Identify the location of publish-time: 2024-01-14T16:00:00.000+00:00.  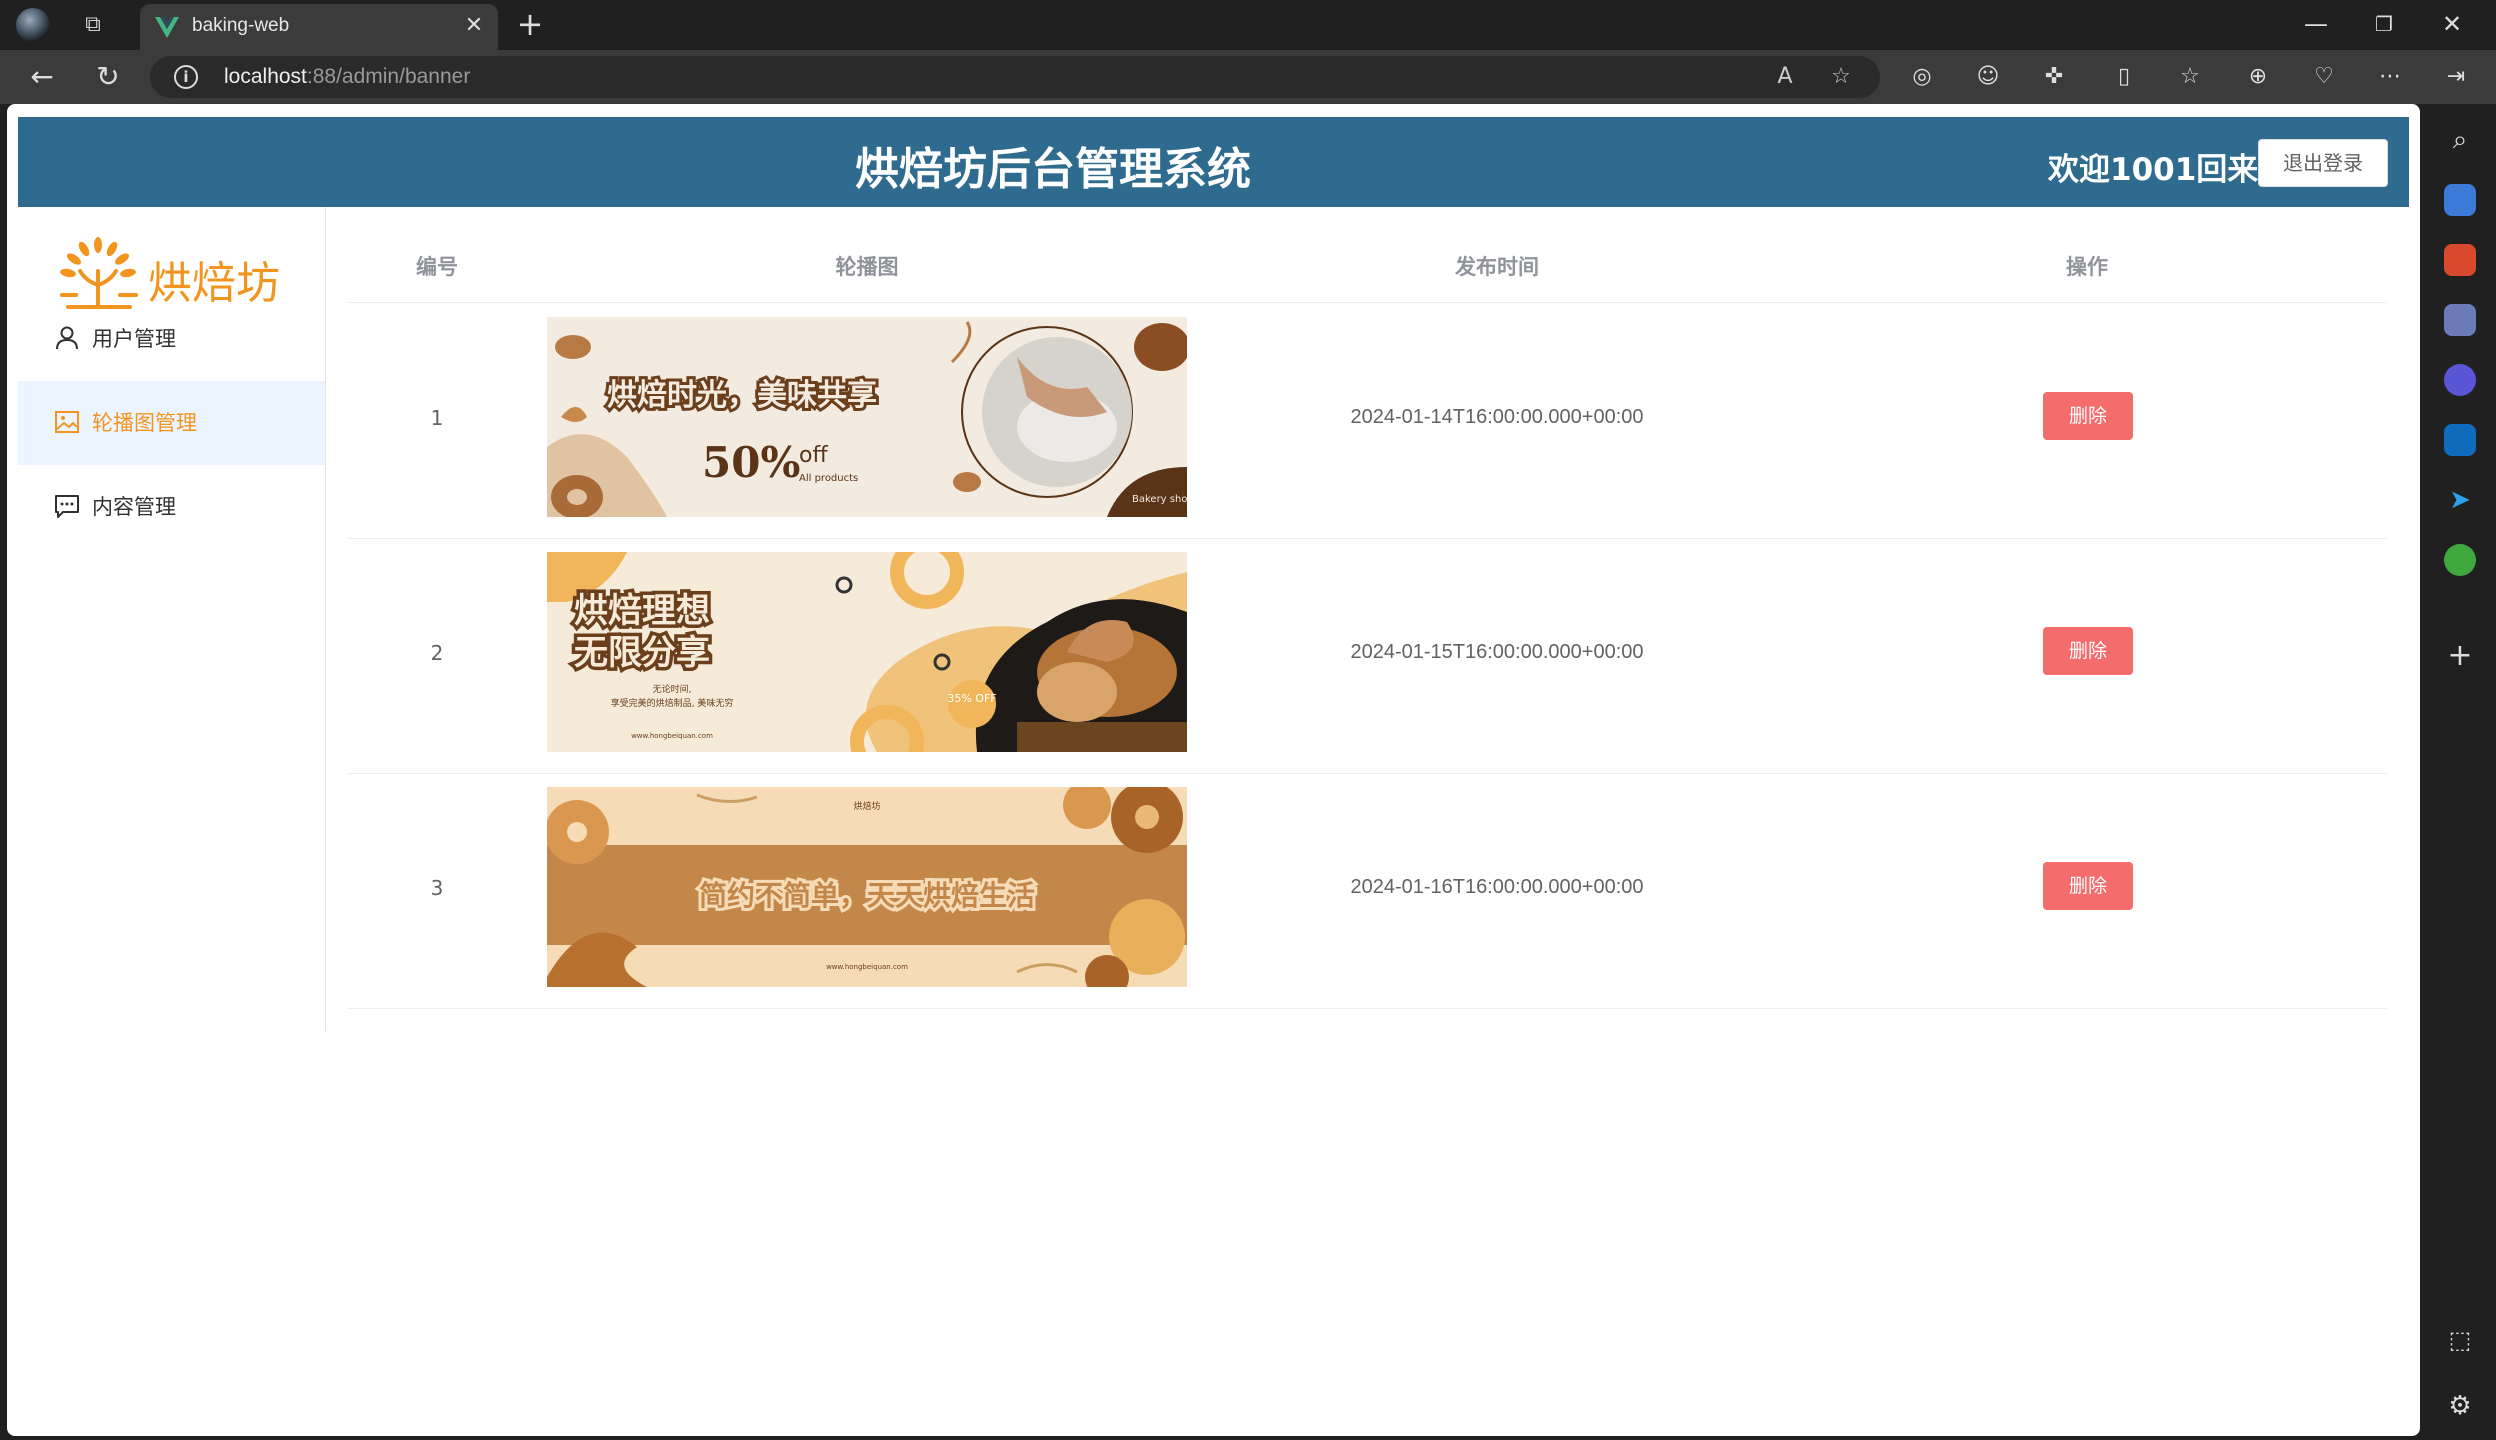
(1497, 417).